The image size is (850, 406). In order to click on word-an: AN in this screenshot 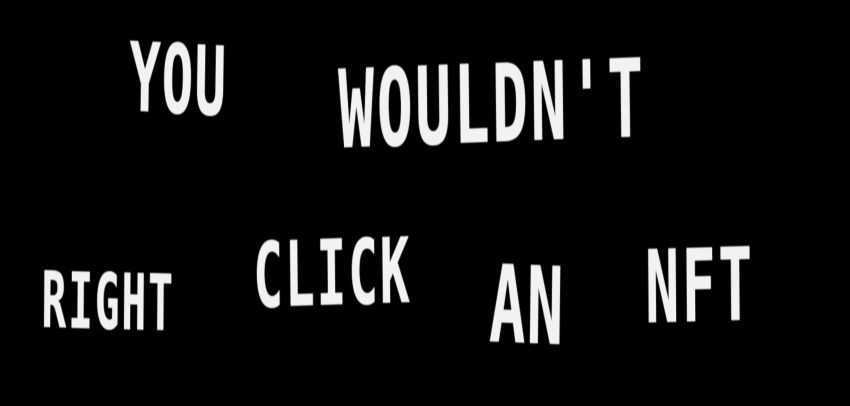, I will do `click(527, 307)`.